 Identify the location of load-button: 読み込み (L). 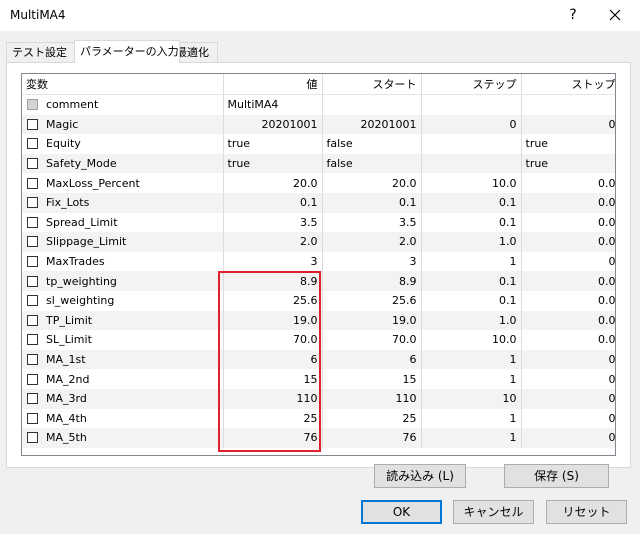
(420, 476).